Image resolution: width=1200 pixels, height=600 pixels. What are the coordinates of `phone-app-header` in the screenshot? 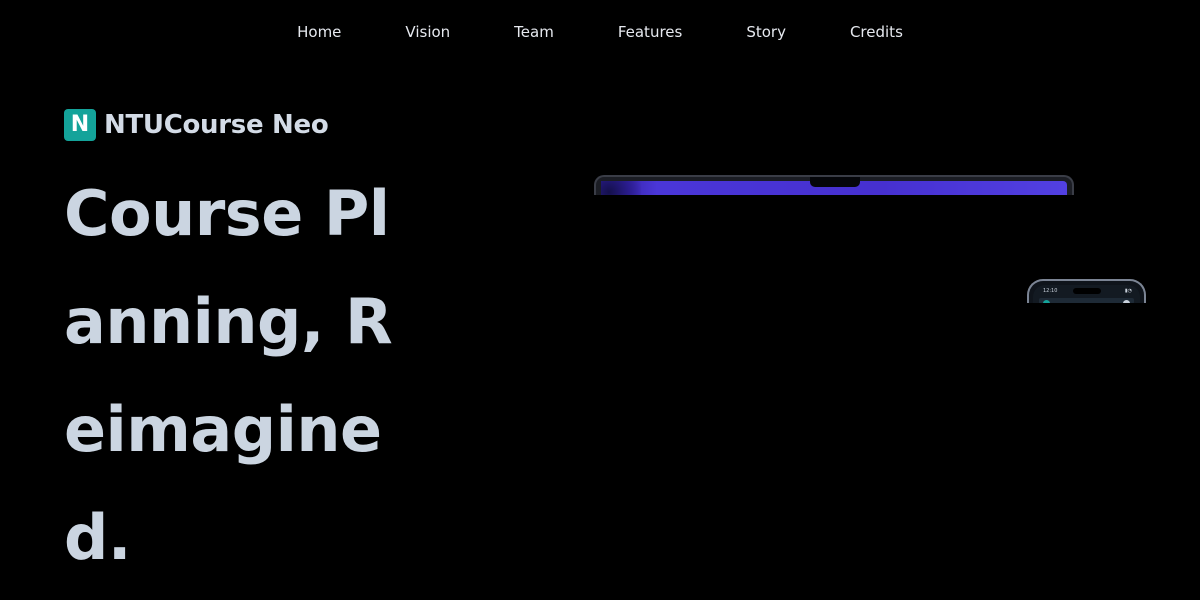 It's located at (1086, 300).